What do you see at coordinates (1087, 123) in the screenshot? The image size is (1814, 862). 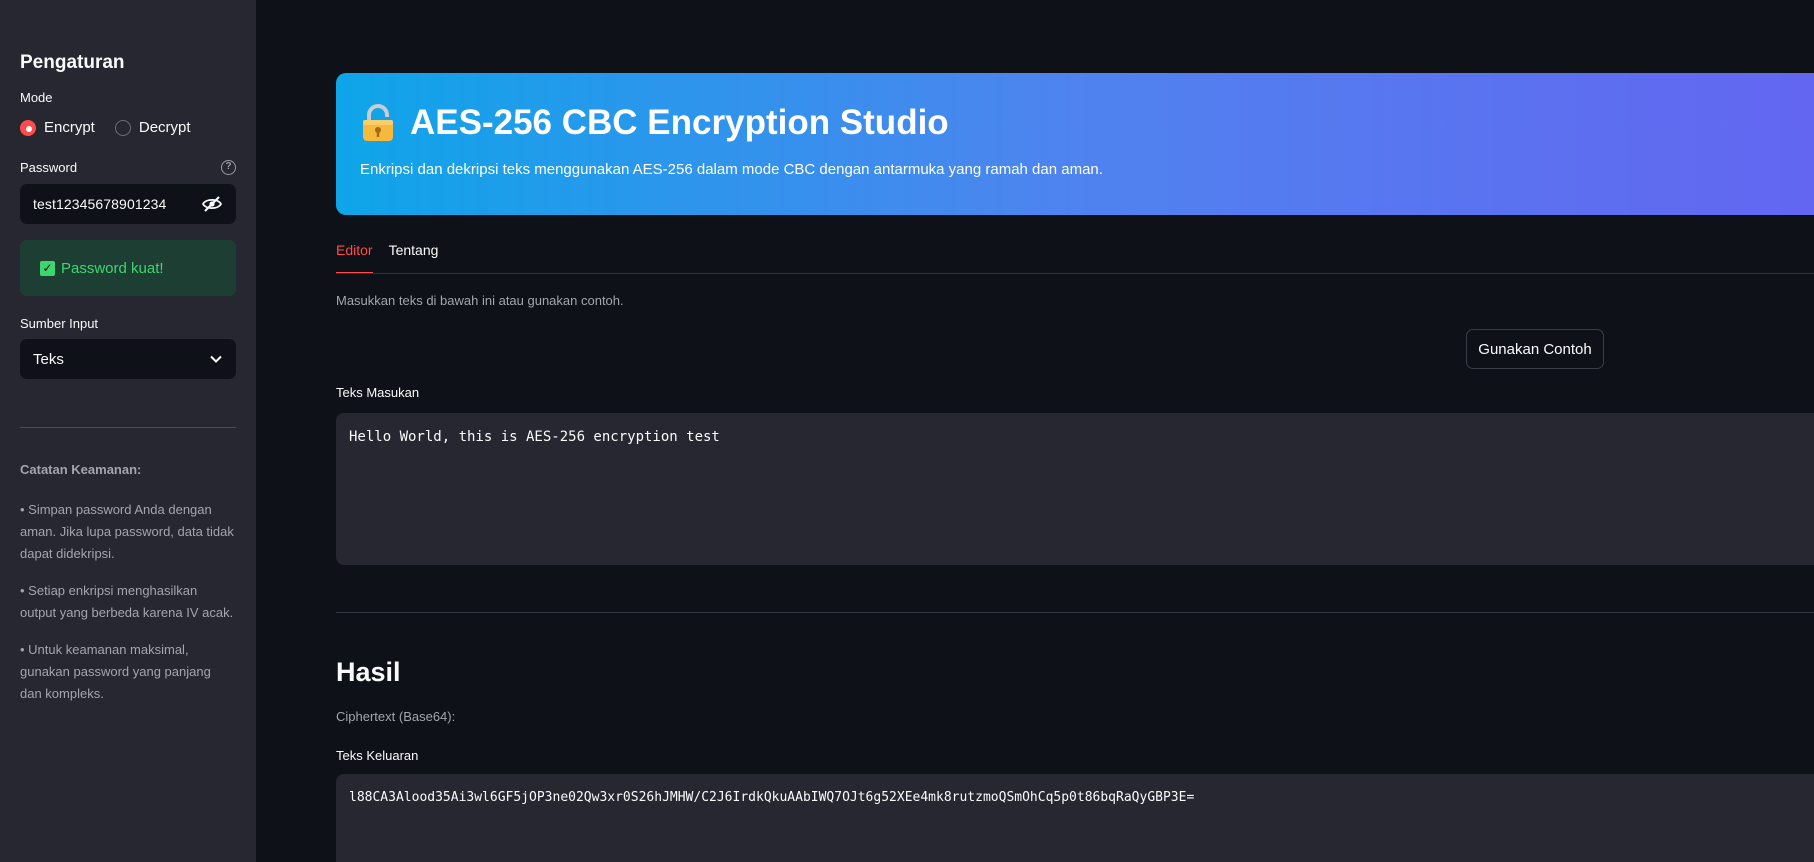 I see `banner-title-row: AES-256 CBC Encryption Studio` at bounding box center [1087, 123].